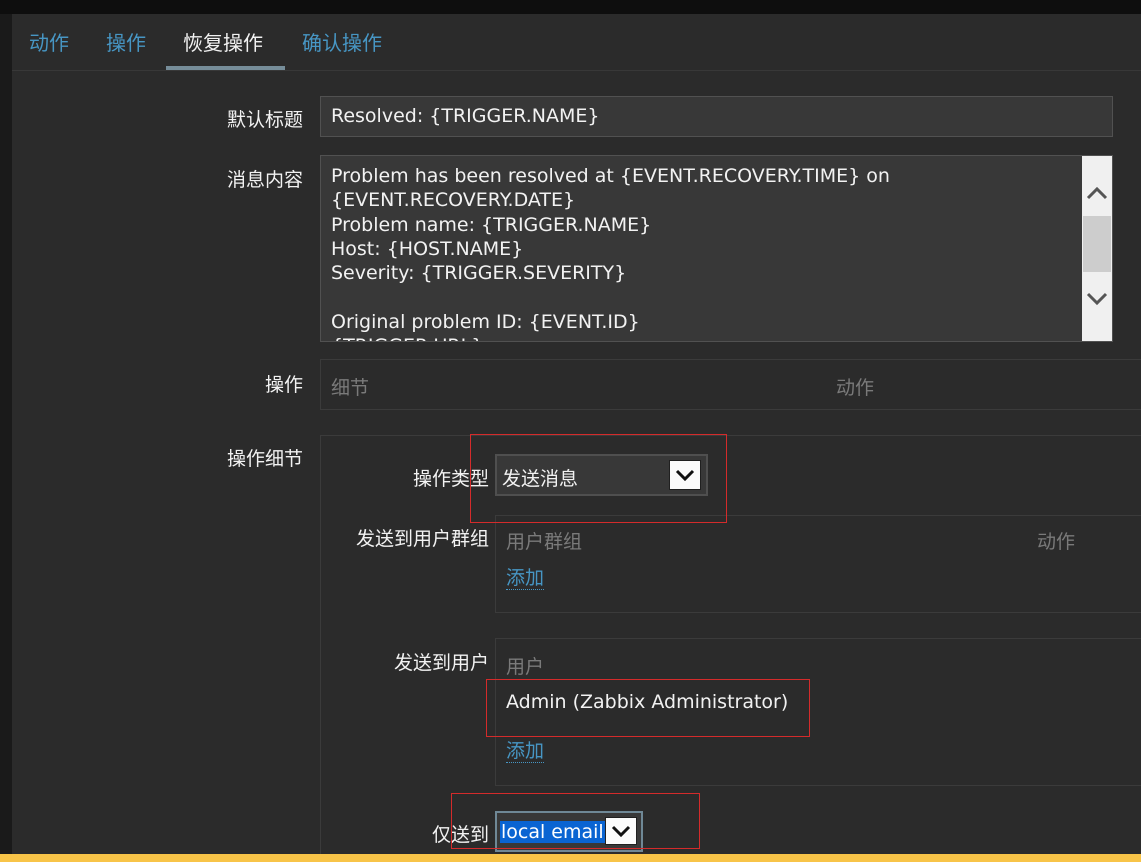 Image resolution: width=1141 pixels, height=862 pixels. I want to click on default-subject-value: Resolved: {TRIGGER.NAME}, so click(465, 116).